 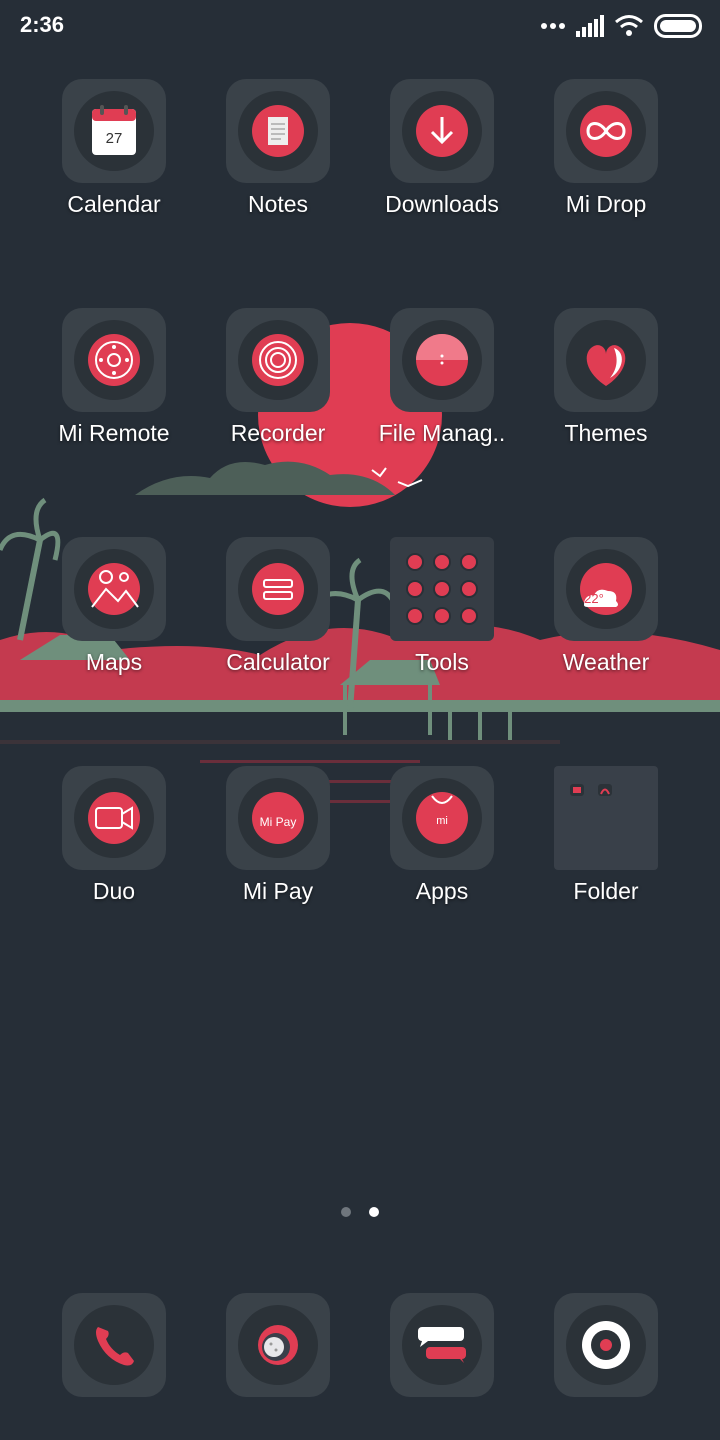 I want to click on dock-messages, so click(x=442, y=1348).